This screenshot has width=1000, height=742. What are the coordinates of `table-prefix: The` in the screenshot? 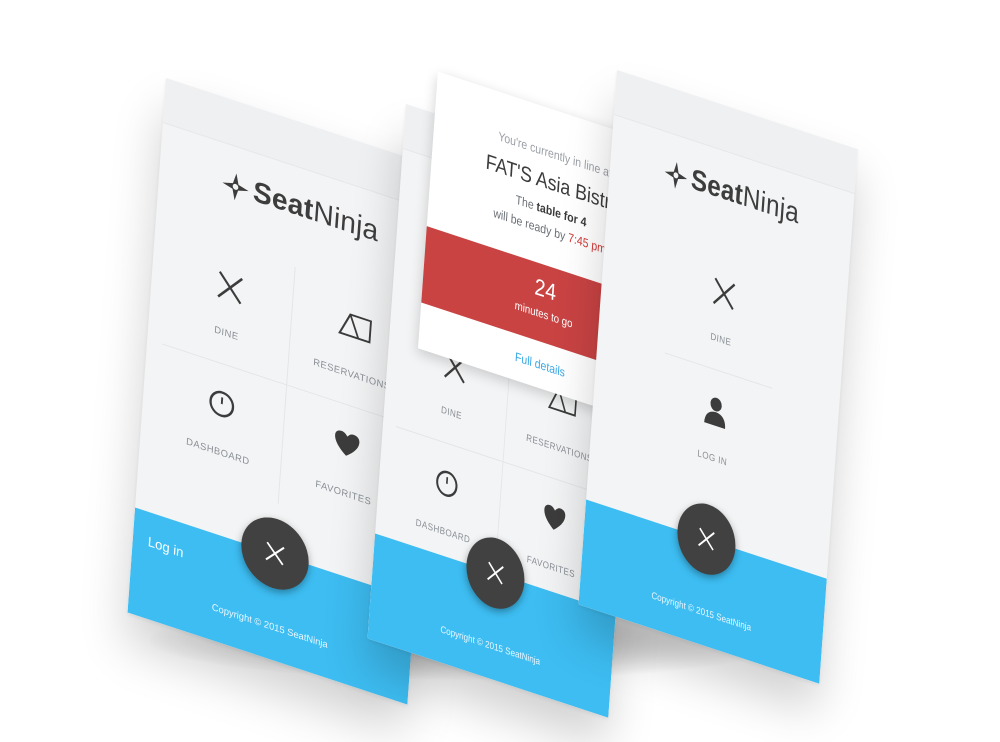 It's located at (525, 202).